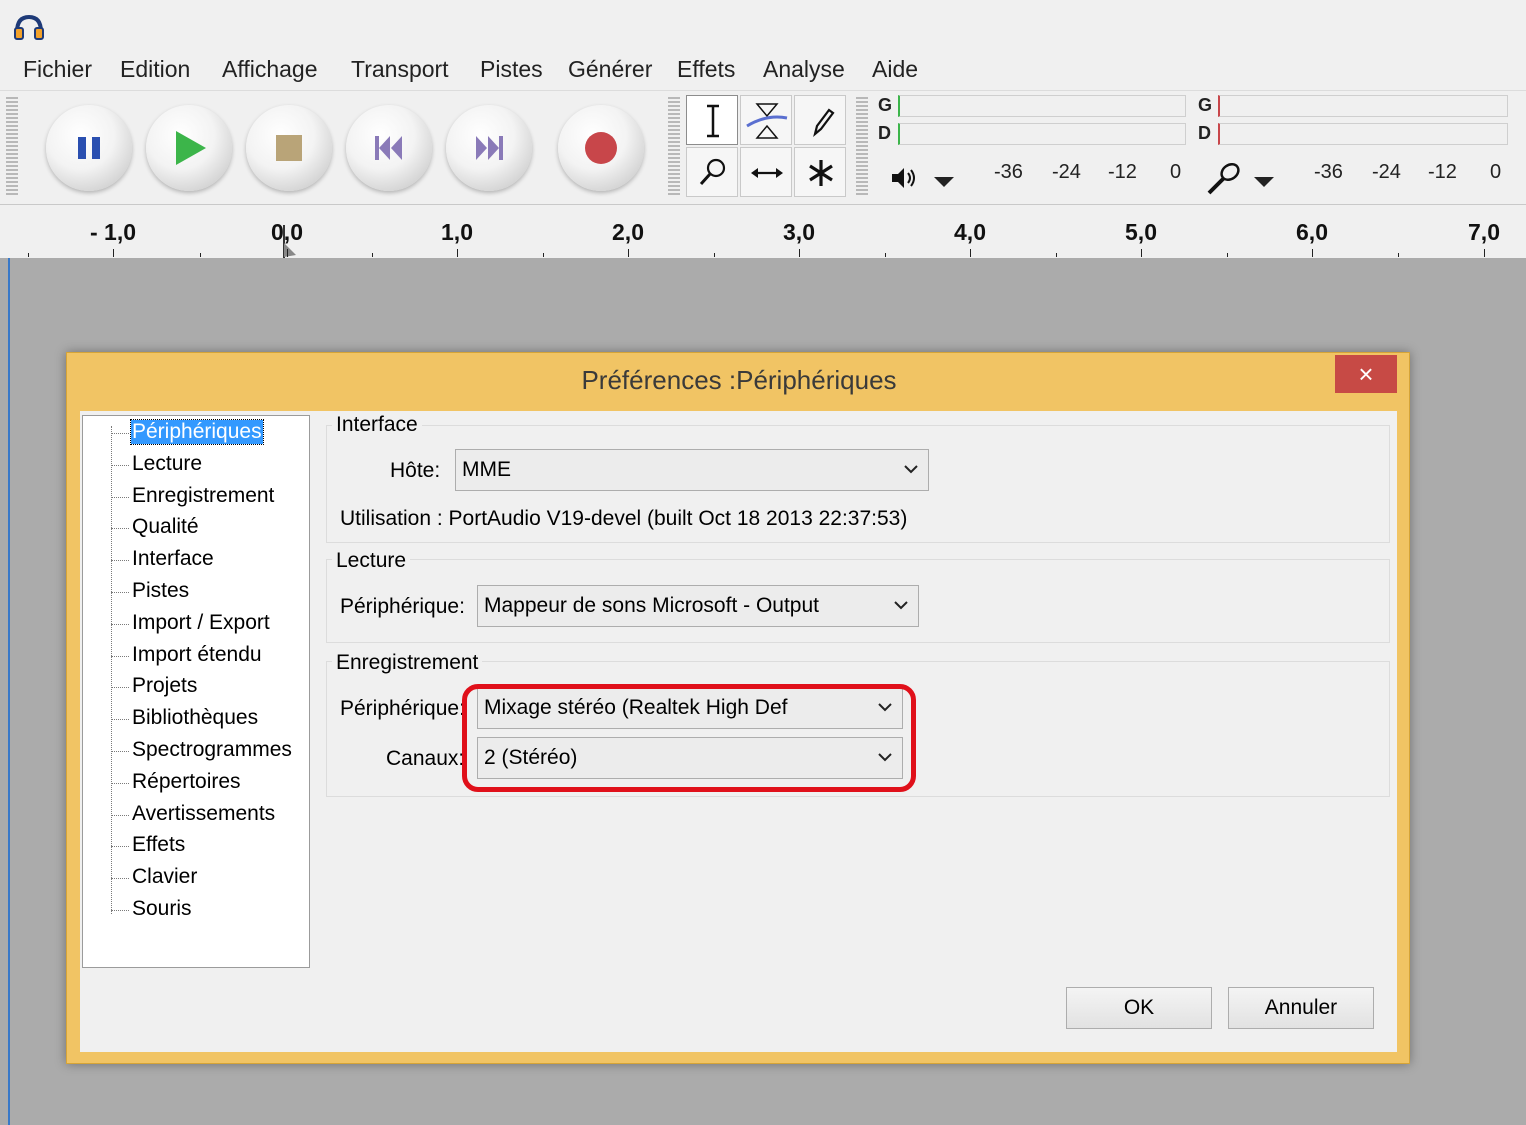 The width and height of the screenshot is (1526, 1125). What do you see at coordinates (197, 432) in the screenshot?
I see `tree-item: Périphériques` at bounding box center [197, 432].